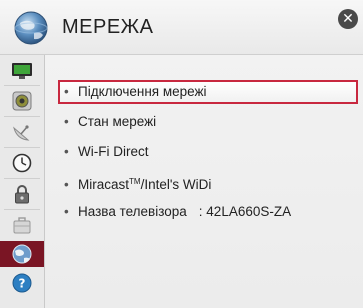 This screenshot has width=363, height=308. I want to click on menu-item-label-suffix: /Intel's WiDi, so click(176, 184).